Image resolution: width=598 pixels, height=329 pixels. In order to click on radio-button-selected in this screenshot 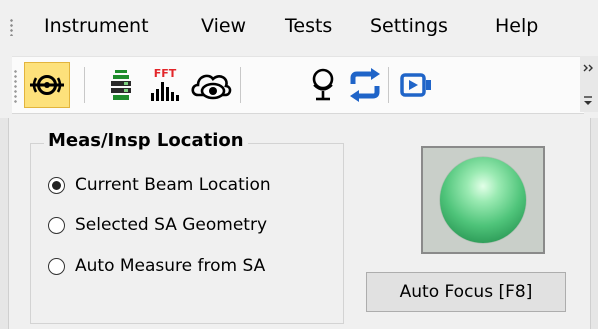, I will do `click(56, 185)`.